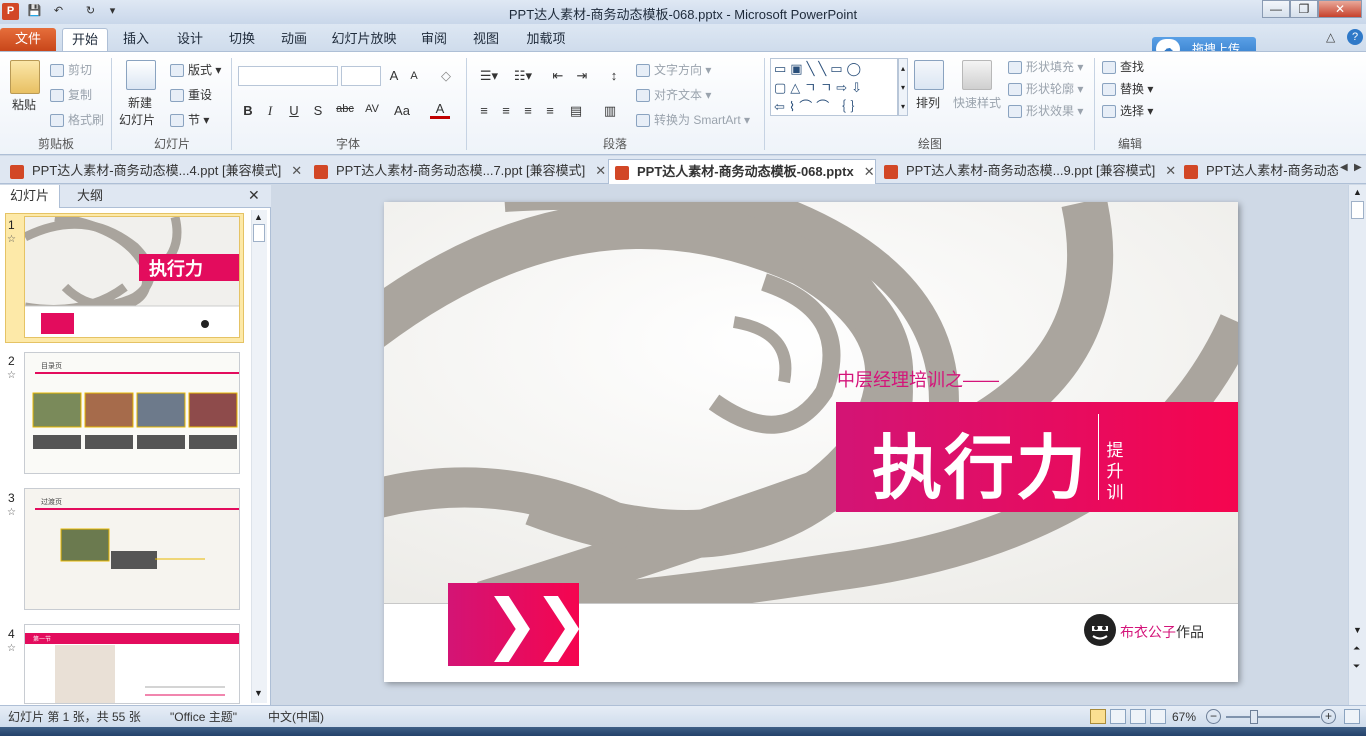 This screenshot has height=736, width=1366. What do you see at coordinates (155, 171) in the screenshot?
I see `doc-tab: PPT达人素材-商务动态模...4.ppt [兼容模式] ✕` at bounding box center [155, 171].